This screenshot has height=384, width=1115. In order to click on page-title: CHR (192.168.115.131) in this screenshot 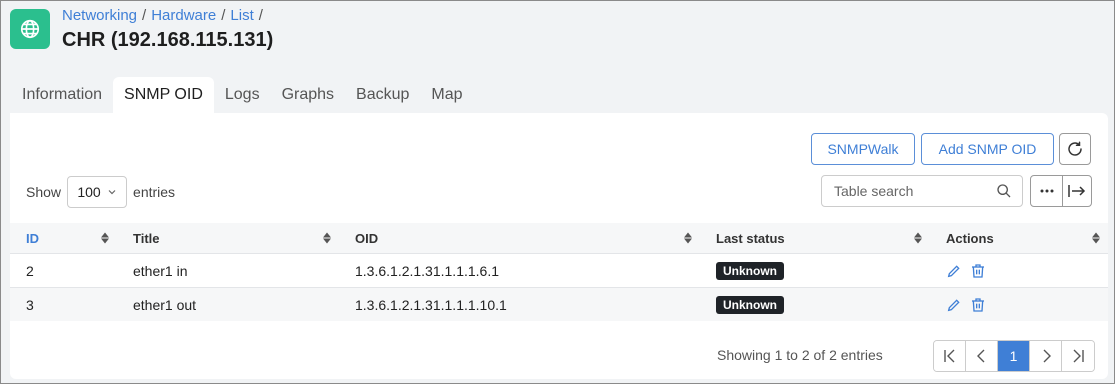, I will do `click(168, 40)`.